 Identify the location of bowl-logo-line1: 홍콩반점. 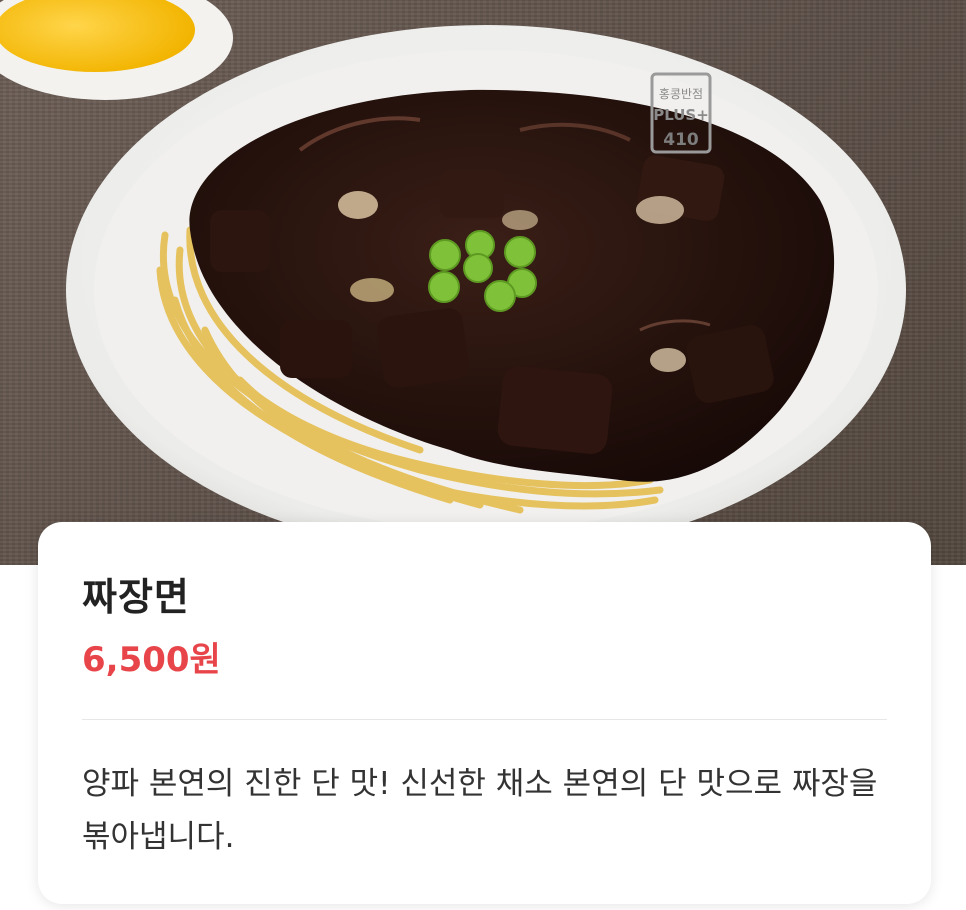
(681, 94).